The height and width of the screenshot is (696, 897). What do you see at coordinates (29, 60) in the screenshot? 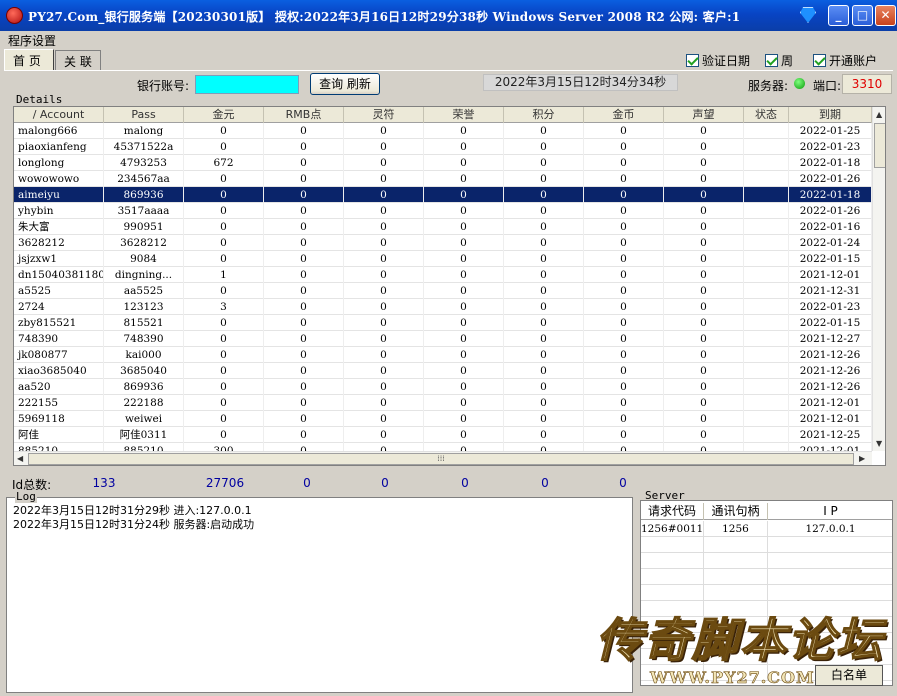
I see `tab-home: 首 页` at bounding box center [29, 60].